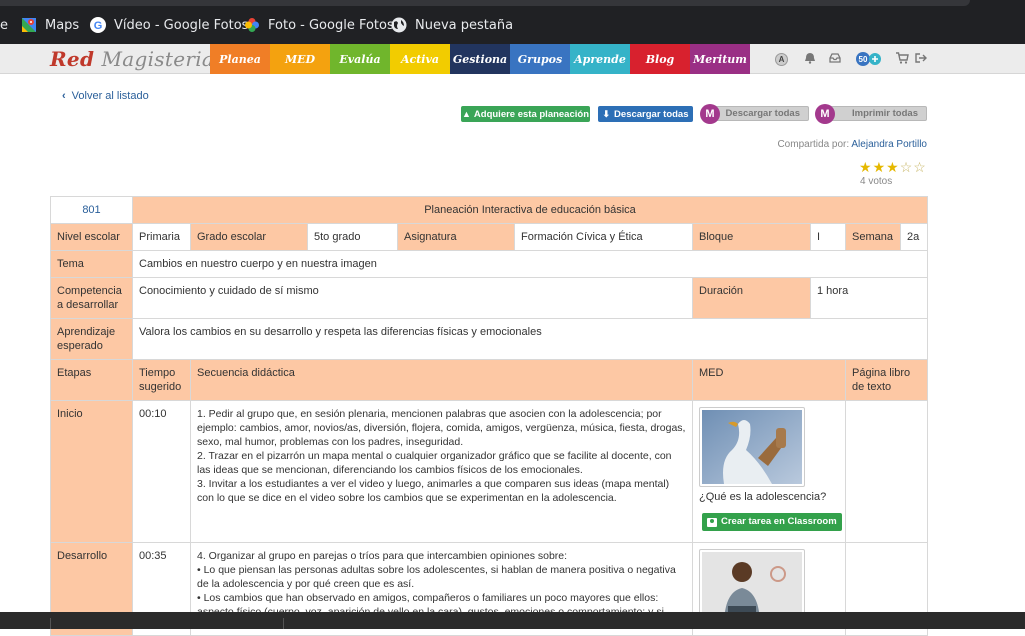 The width and height of the screenshot is (1025, 636). What do you see at coordinates (91, 210) in the screenshot?
I see `plan-id: 801` at bounding box center [91, 210].